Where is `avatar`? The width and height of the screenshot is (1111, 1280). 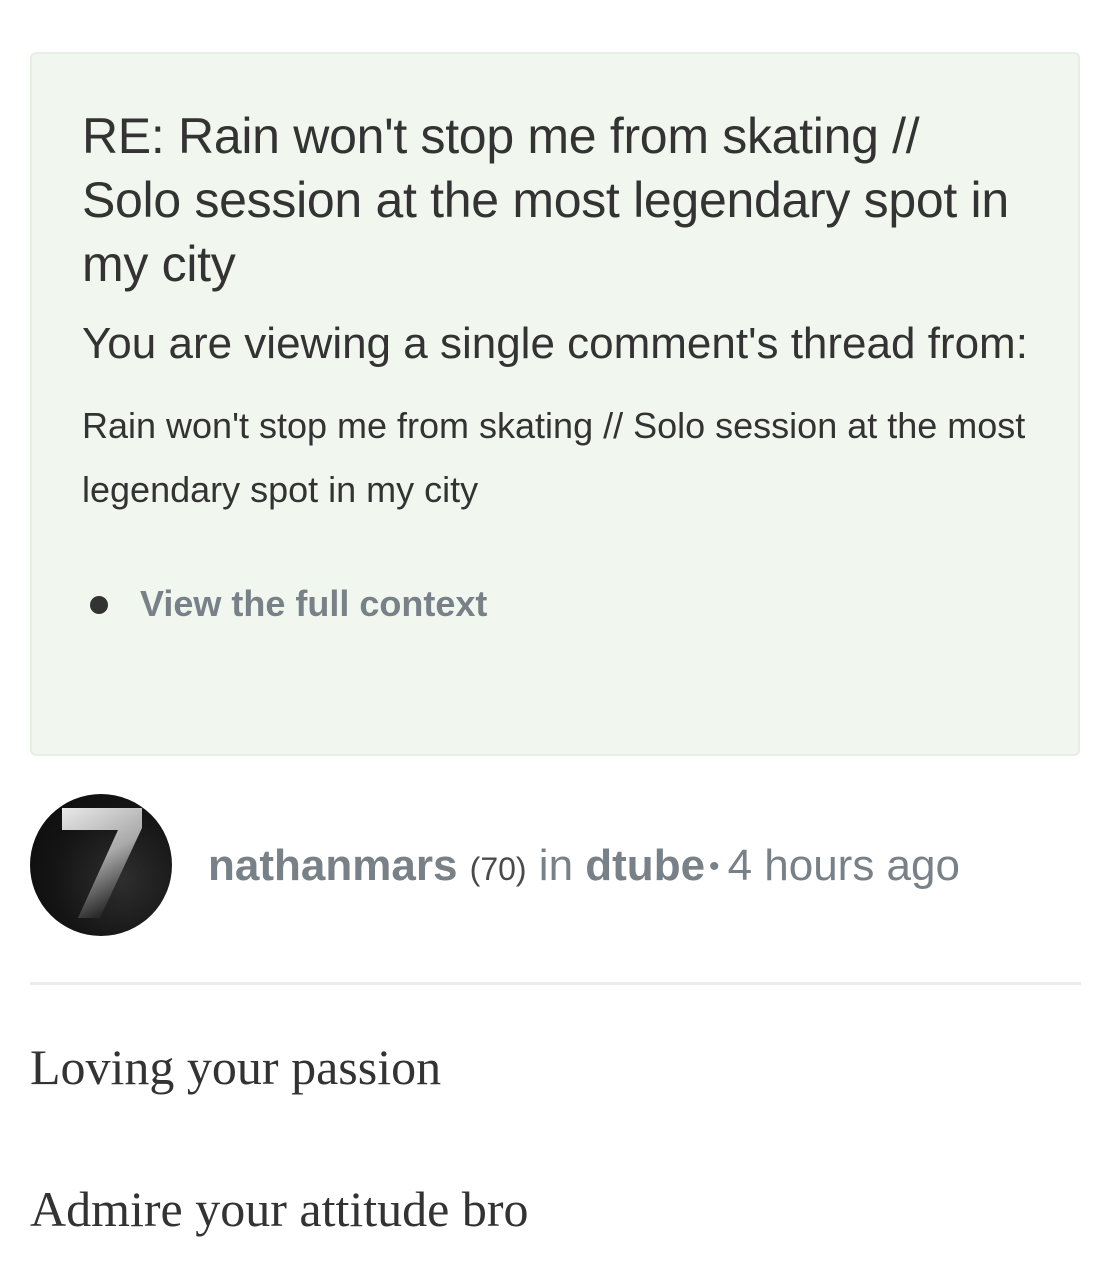 avatar is located at coordinates (101, 865).